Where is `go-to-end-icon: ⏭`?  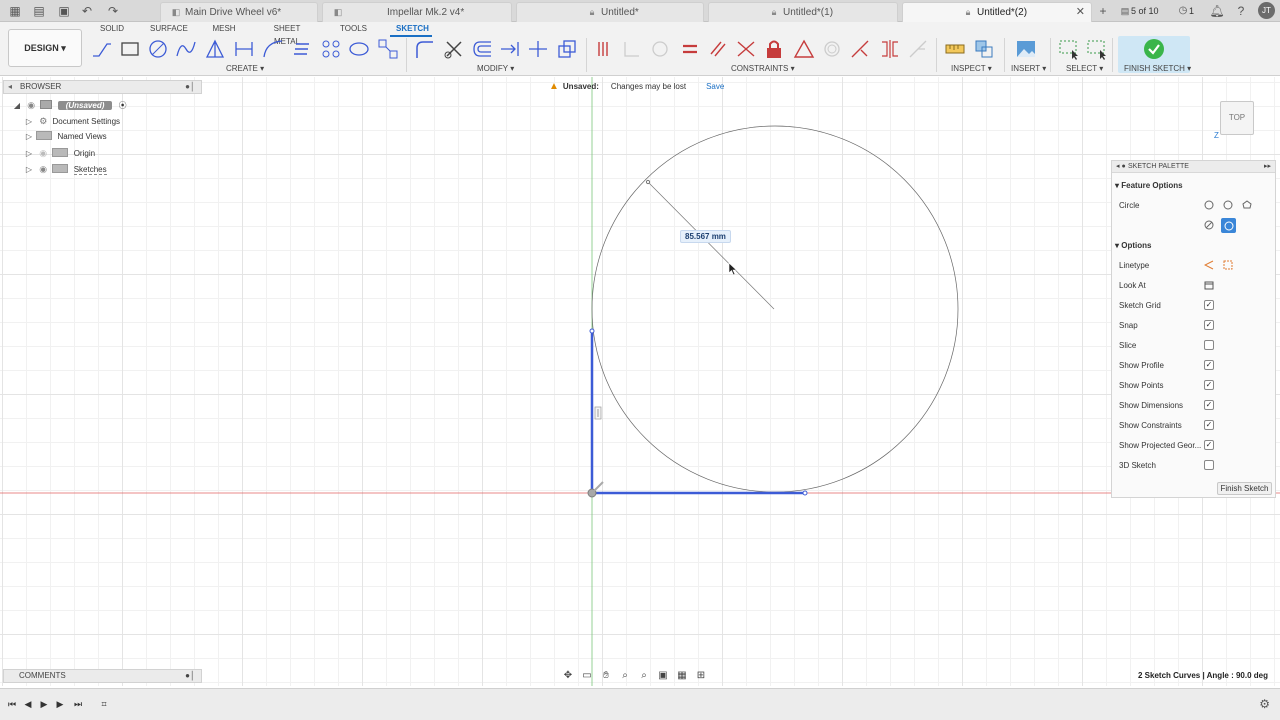
go-to-end-icon: ⏭ is located at coordinates (78, 704).